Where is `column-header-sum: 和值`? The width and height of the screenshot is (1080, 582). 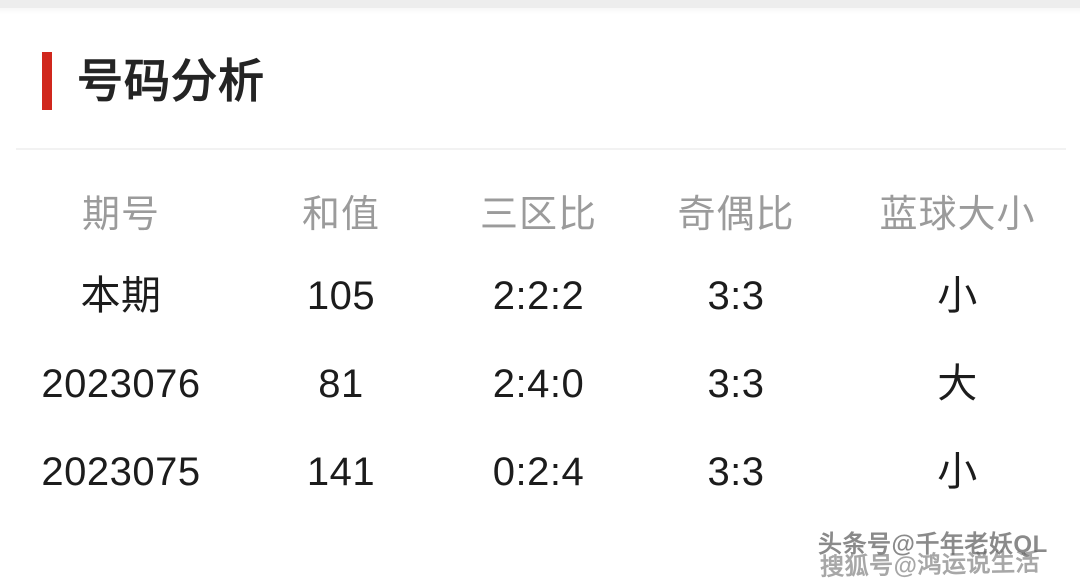
column-header-sum: 和值 is located at coordinates (340, 215).